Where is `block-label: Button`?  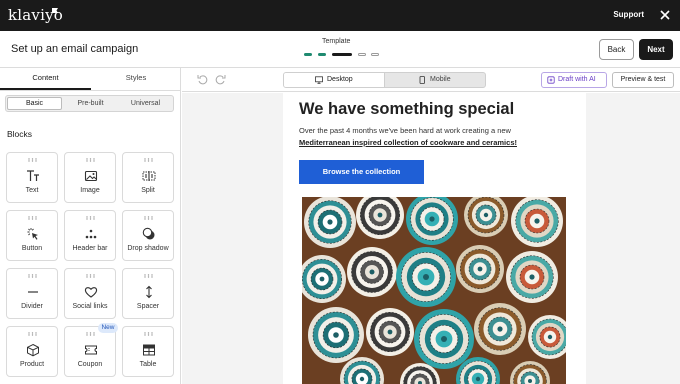 block-label: Button is located at coordinates (32, 248).